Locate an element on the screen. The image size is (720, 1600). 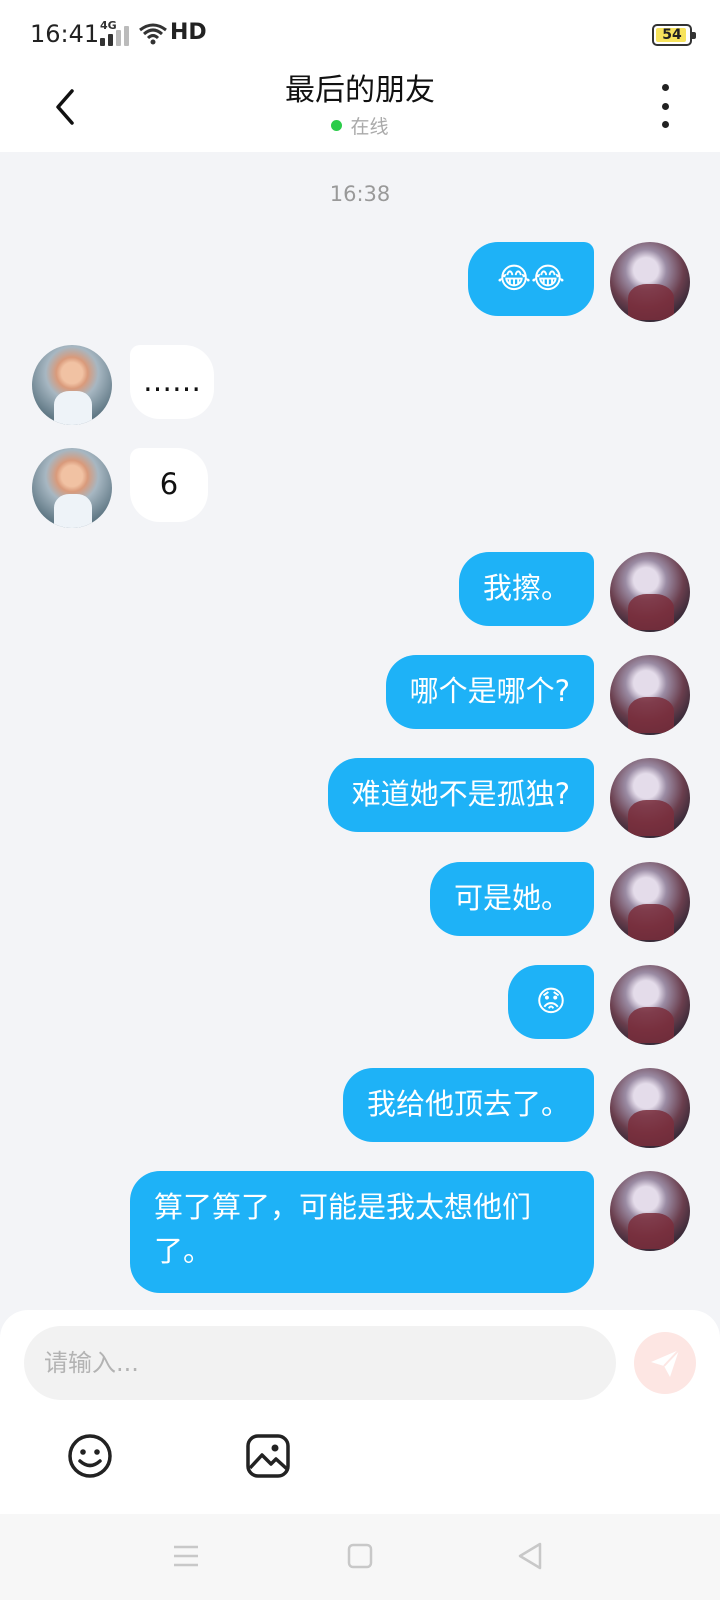
message-bubble: 算了算了，可能是我太想他们了。 is located at coordinates (362, 1232).